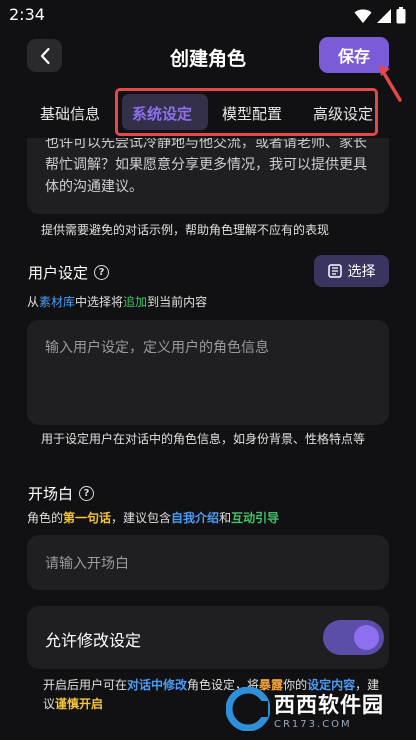 The height and width of the screenshot is (740, 416). I want to click on watermark-logo: 西西软件园 CR173.COM, so click(315, 709).